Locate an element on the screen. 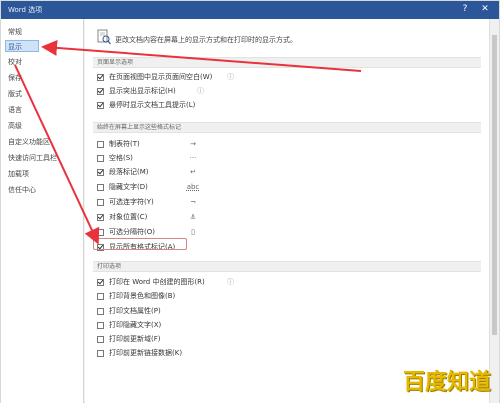 The height and width of the screenshot is (403, 500). hidden-text-icon: abc is located at coordinates (193, 187).